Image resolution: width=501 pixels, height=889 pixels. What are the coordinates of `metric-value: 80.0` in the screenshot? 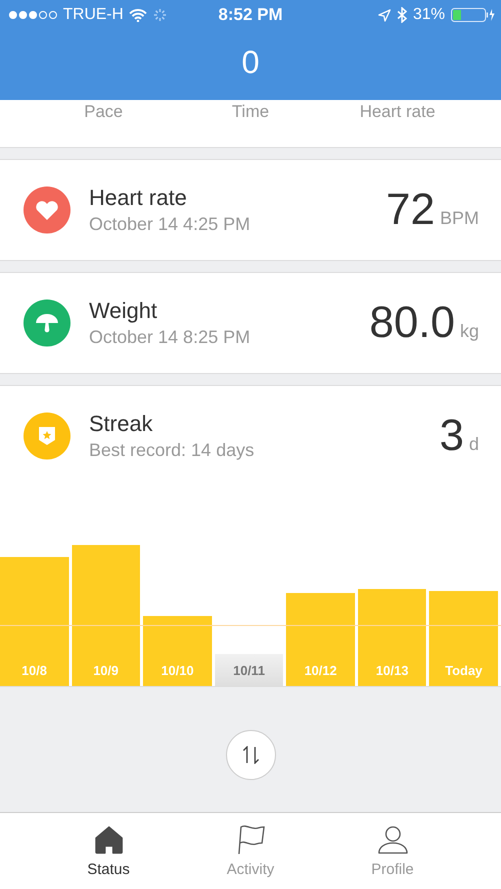 It's located at (412, 323).